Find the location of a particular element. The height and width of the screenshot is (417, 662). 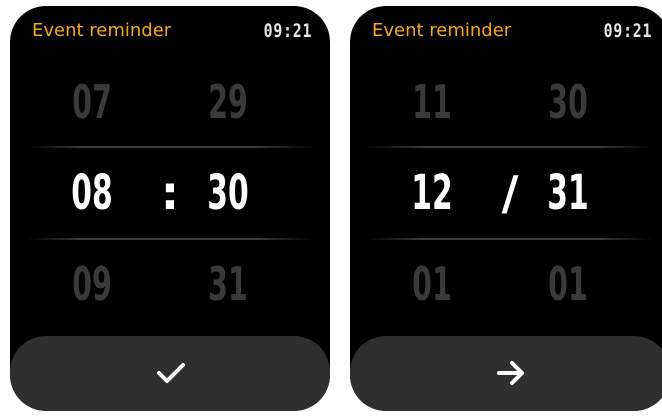

month-previous: 11 is located at coordinates (432, 102).